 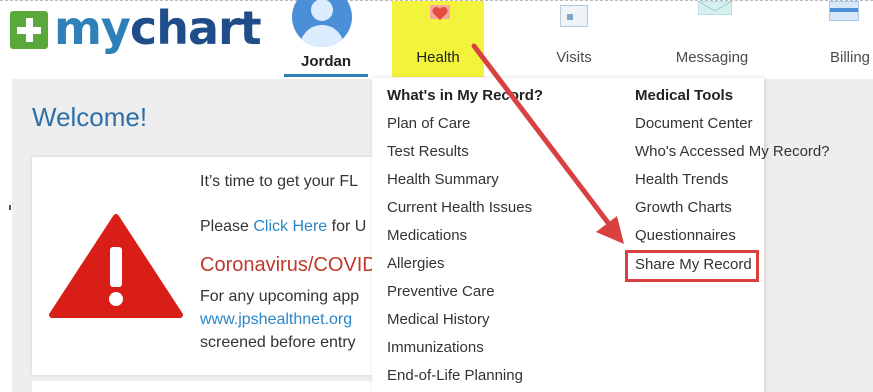 I want to click on nav-label-visits: Visits, so click(x=574, y=57).